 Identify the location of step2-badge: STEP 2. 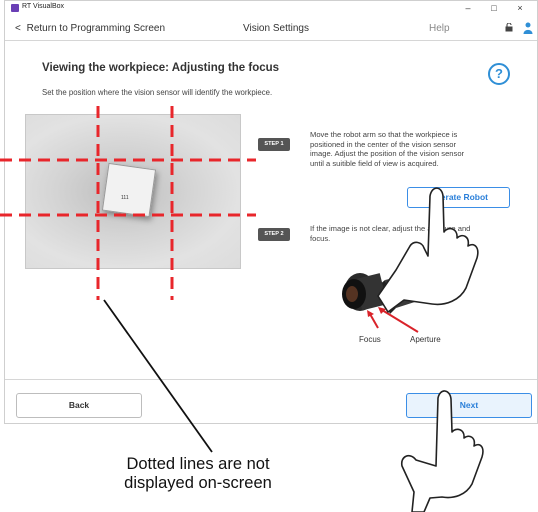
(274, 234).